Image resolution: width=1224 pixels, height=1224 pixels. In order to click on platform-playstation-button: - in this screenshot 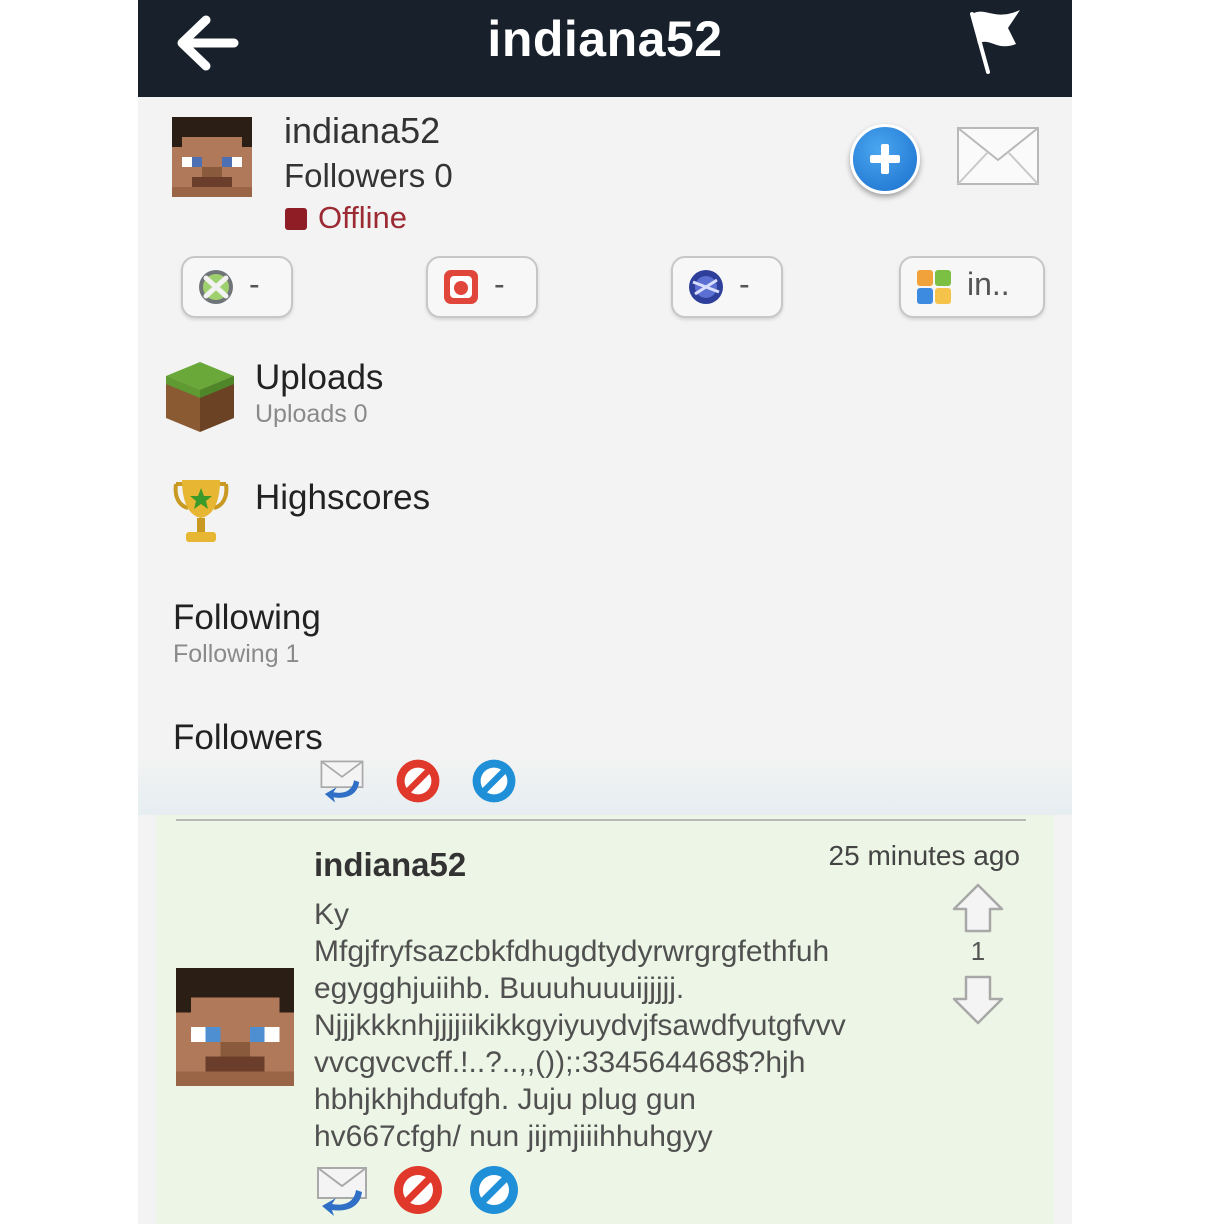, I will do `click(727, 287)`.